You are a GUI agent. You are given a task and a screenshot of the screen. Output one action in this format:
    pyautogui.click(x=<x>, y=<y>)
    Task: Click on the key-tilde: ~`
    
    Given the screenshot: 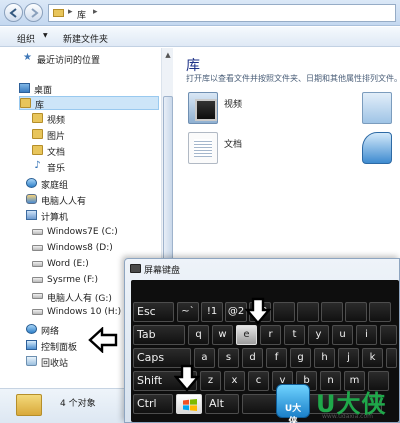 What is the action you would take?
    pyautogui.click(x=188, y=312)
    